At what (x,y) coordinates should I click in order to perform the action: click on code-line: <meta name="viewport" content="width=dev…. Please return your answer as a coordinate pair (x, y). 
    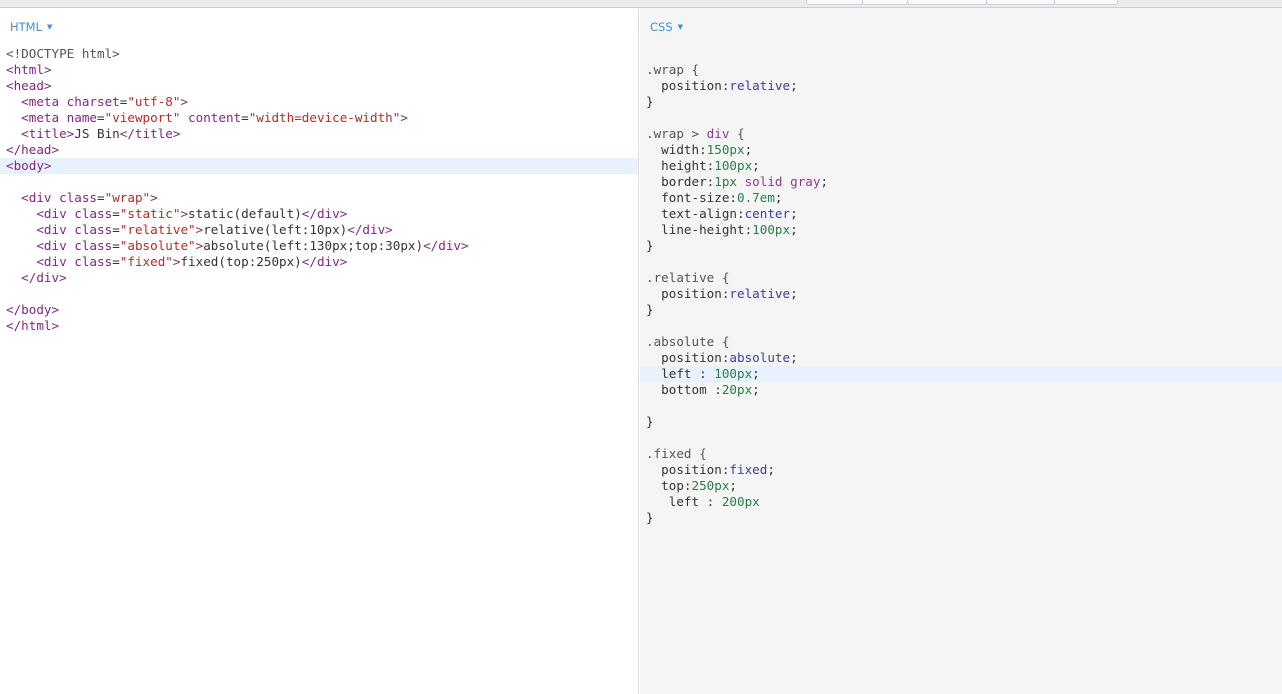
    Looking at the image, I should click on (319, 118).